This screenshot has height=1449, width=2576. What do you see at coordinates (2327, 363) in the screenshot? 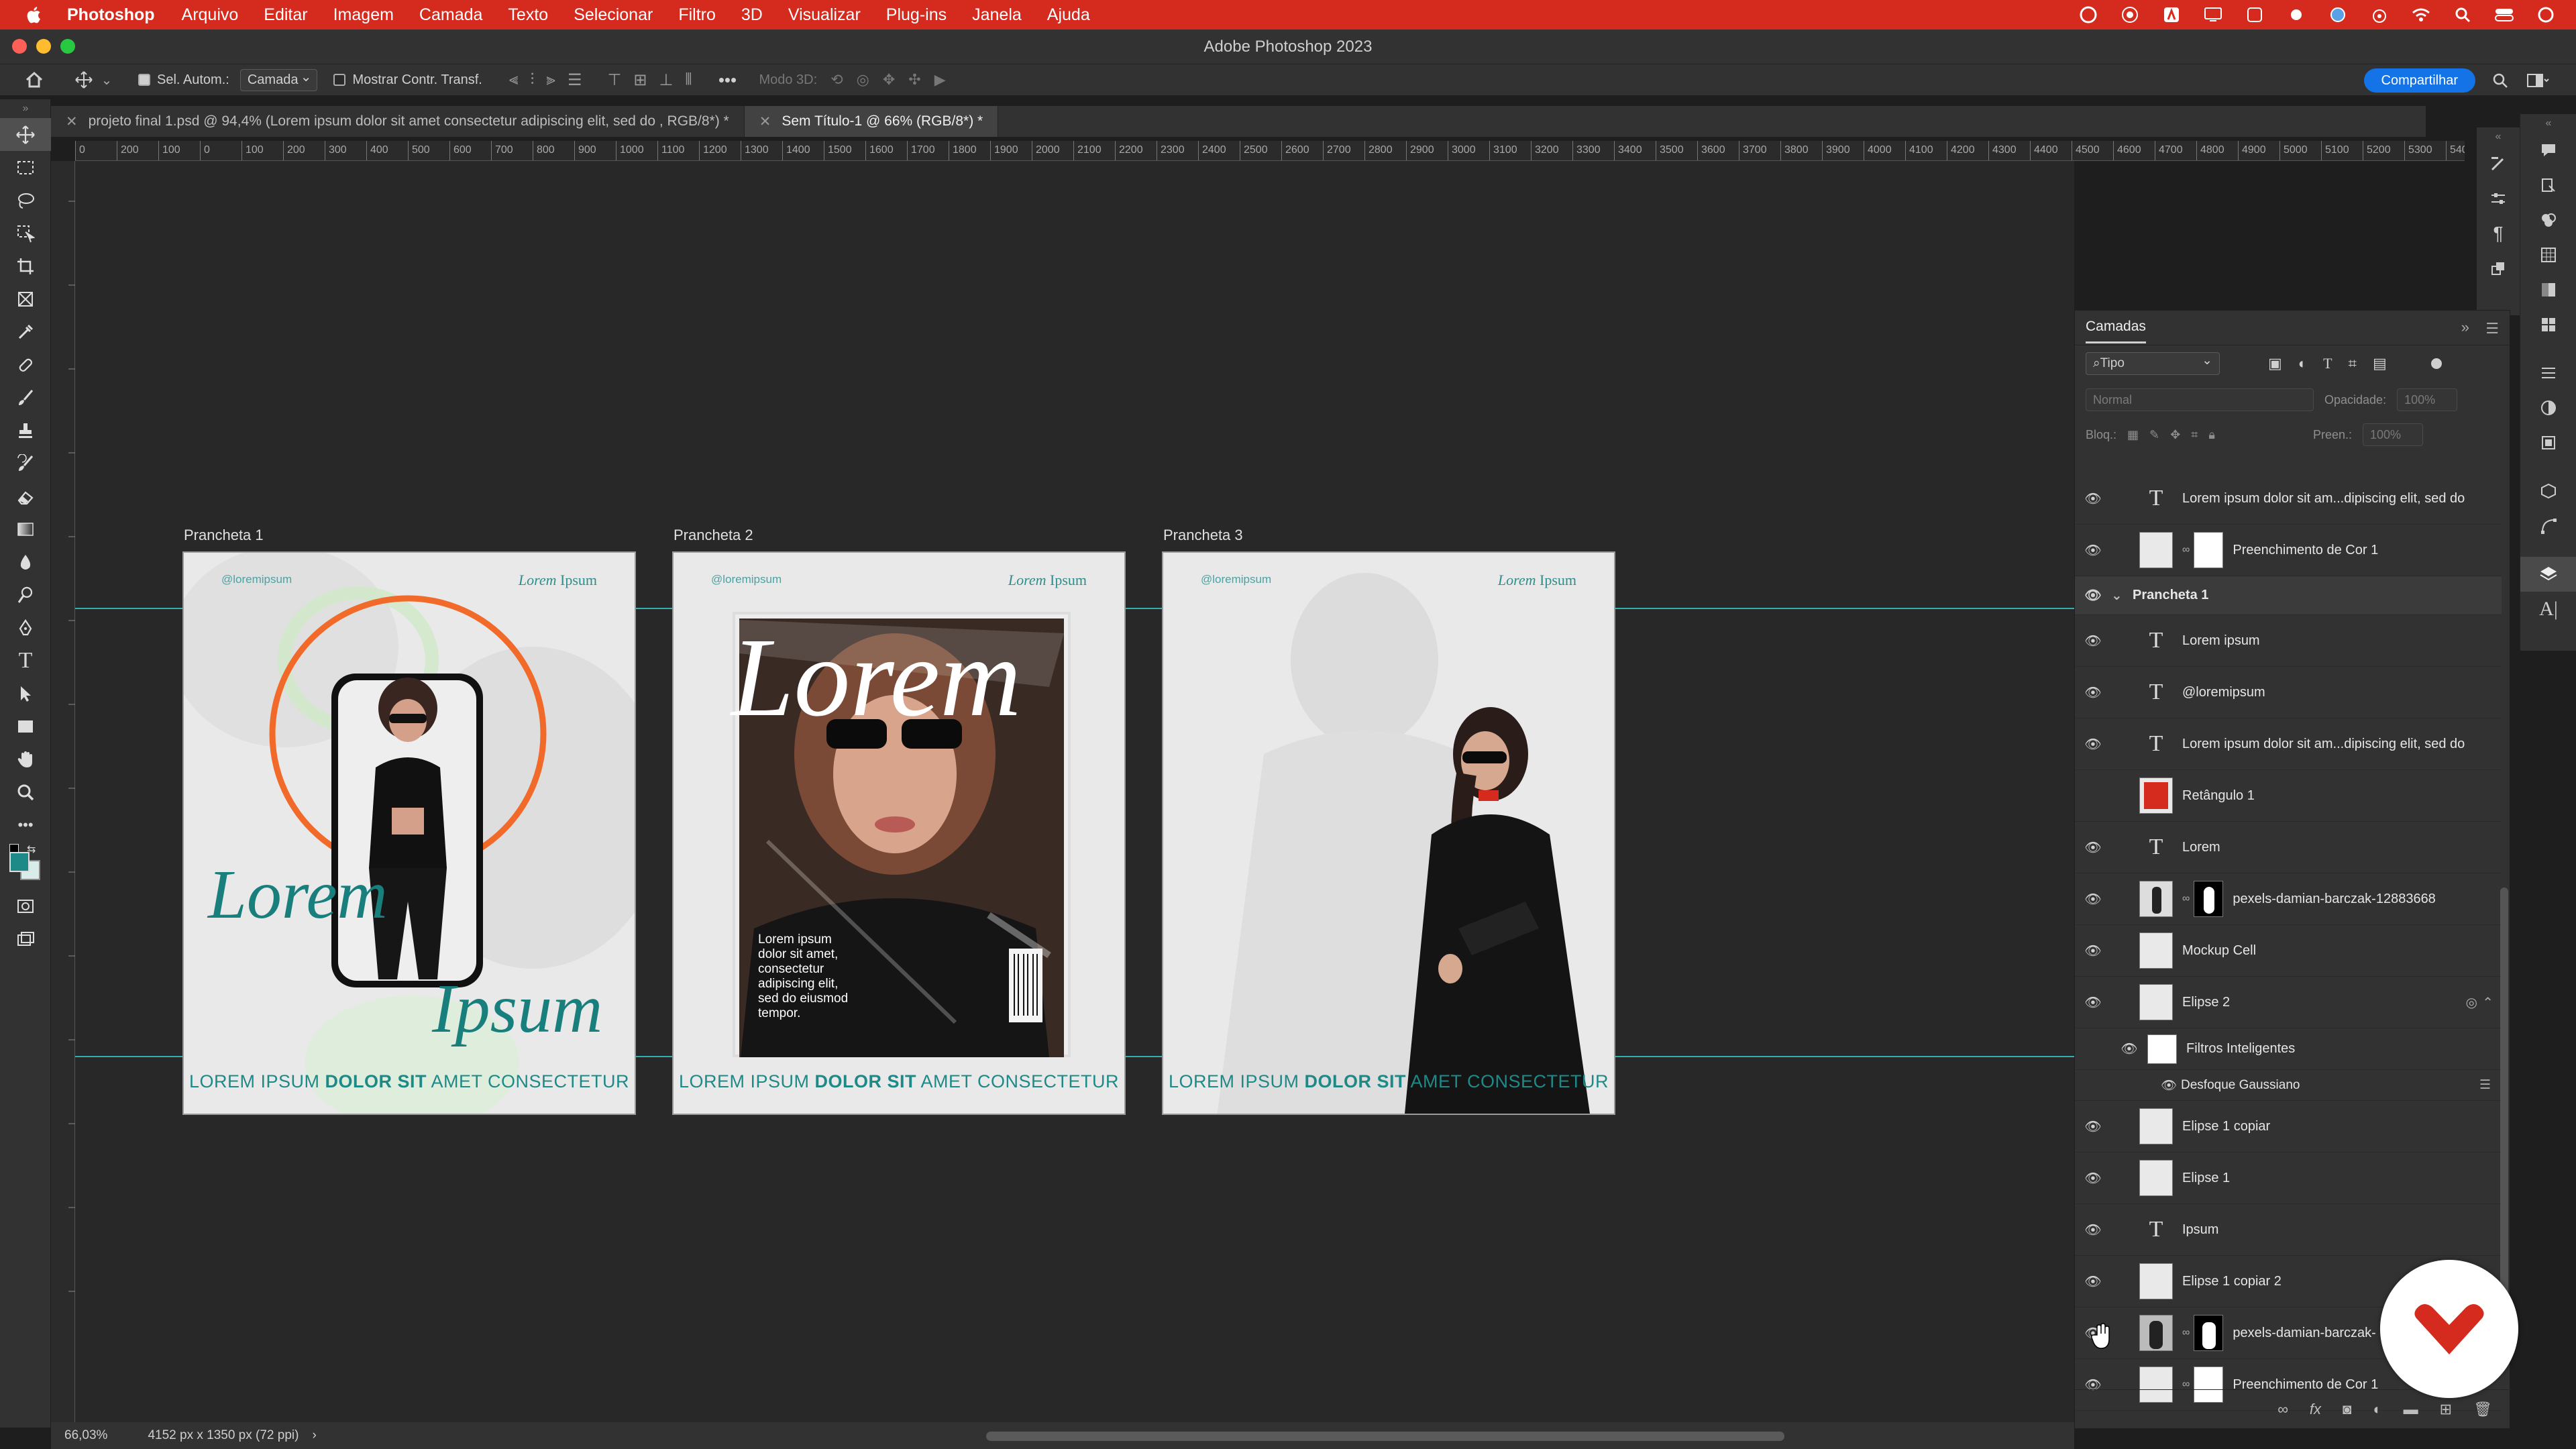
I see `filter-type-icon: T` at bounding box center [2327, 363].